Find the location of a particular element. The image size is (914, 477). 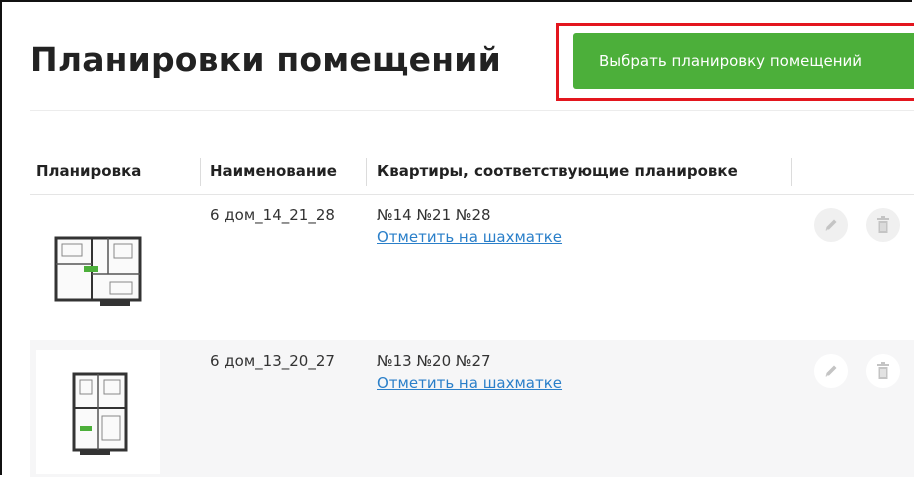

table-header-divider is located at coordinates (472, 194).